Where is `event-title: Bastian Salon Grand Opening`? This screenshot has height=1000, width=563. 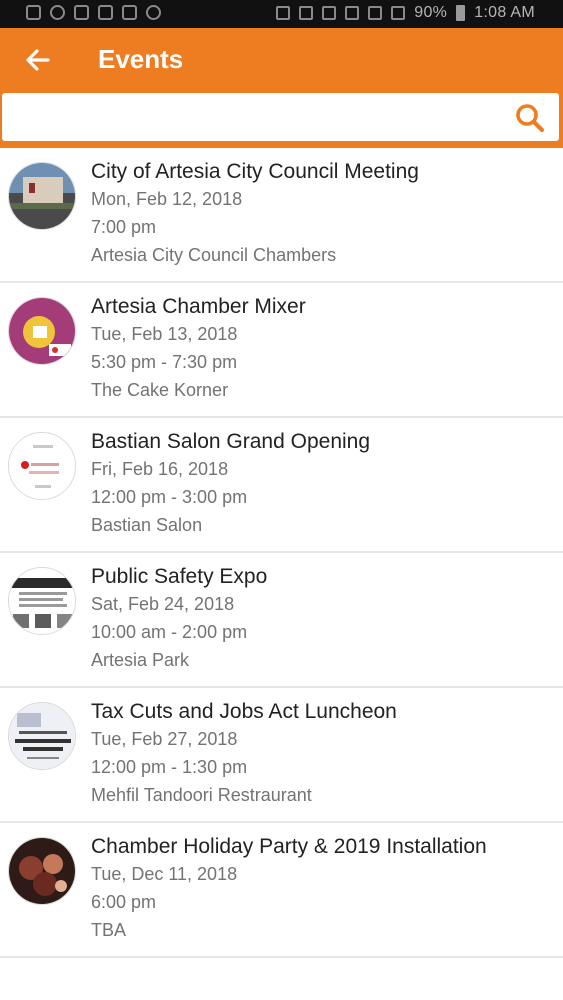
event-title: Bastian Salon Grand Opening is located at coordinates (231, 441).